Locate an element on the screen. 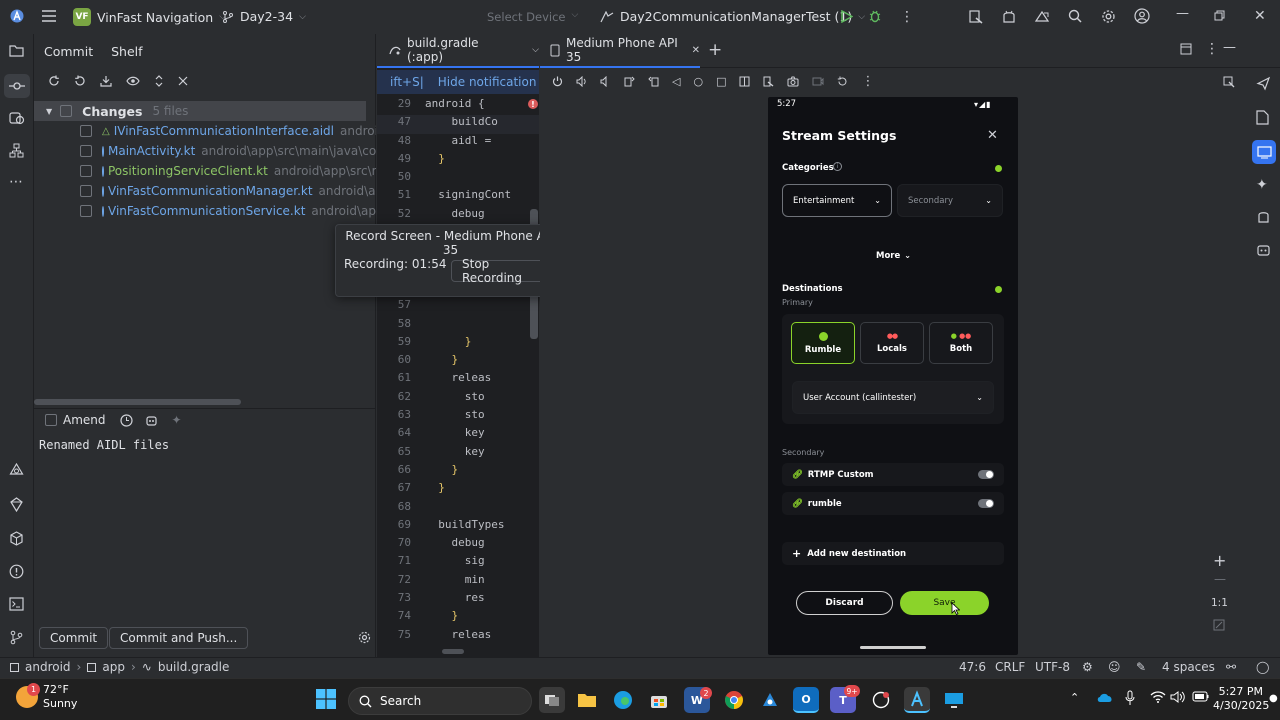 The height and width of the screenshot is (720, 1280). project-folder-icon is located at coordinates (16, 50).